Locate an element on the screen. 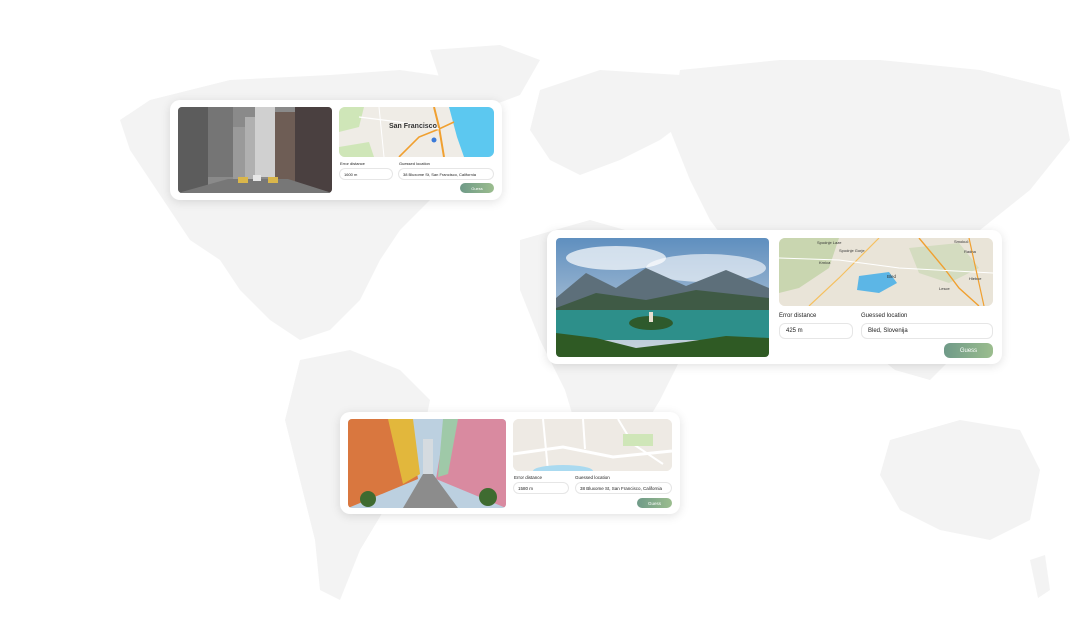 The height and width of the screenshot is (643, 1074). street-photo-new-york is located at coordinates (255, 150).